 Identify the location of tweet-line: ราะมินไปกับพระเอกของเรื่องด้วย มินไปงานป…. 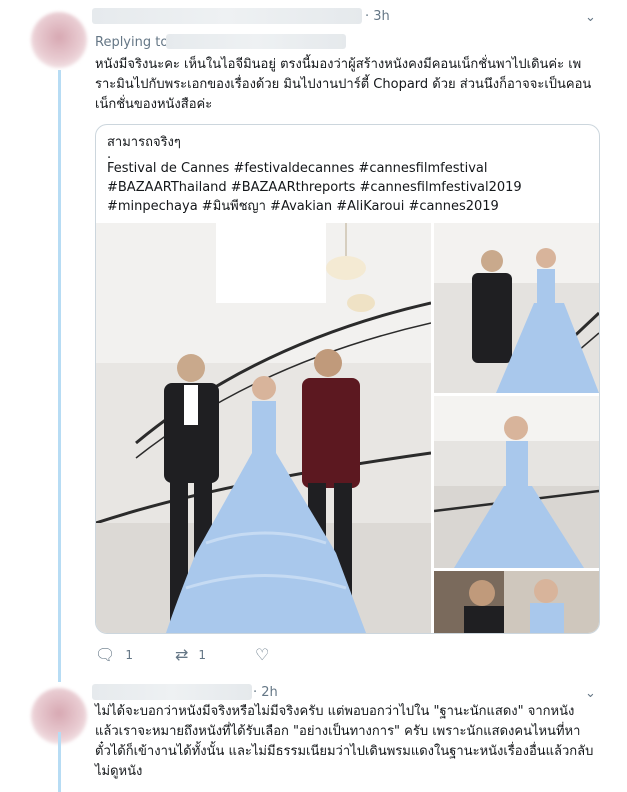
(343, 84).